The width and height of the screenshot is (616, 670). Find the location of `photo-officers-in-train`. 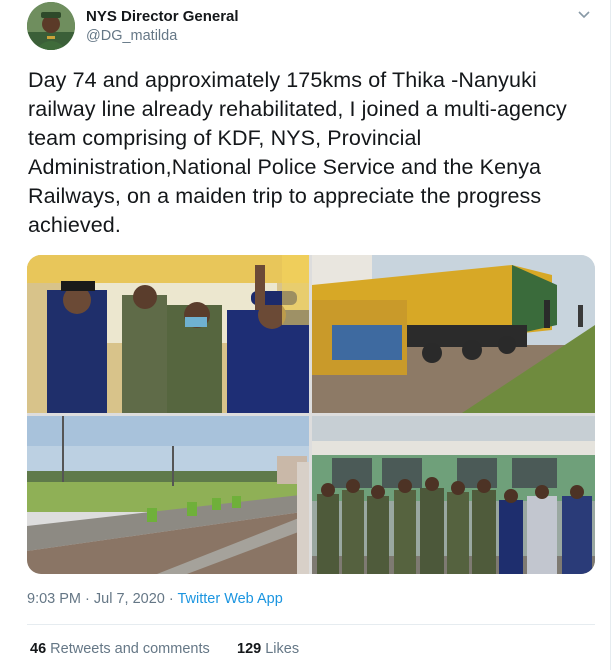

photo-officers-in-train is located at coordinates (168, 334).